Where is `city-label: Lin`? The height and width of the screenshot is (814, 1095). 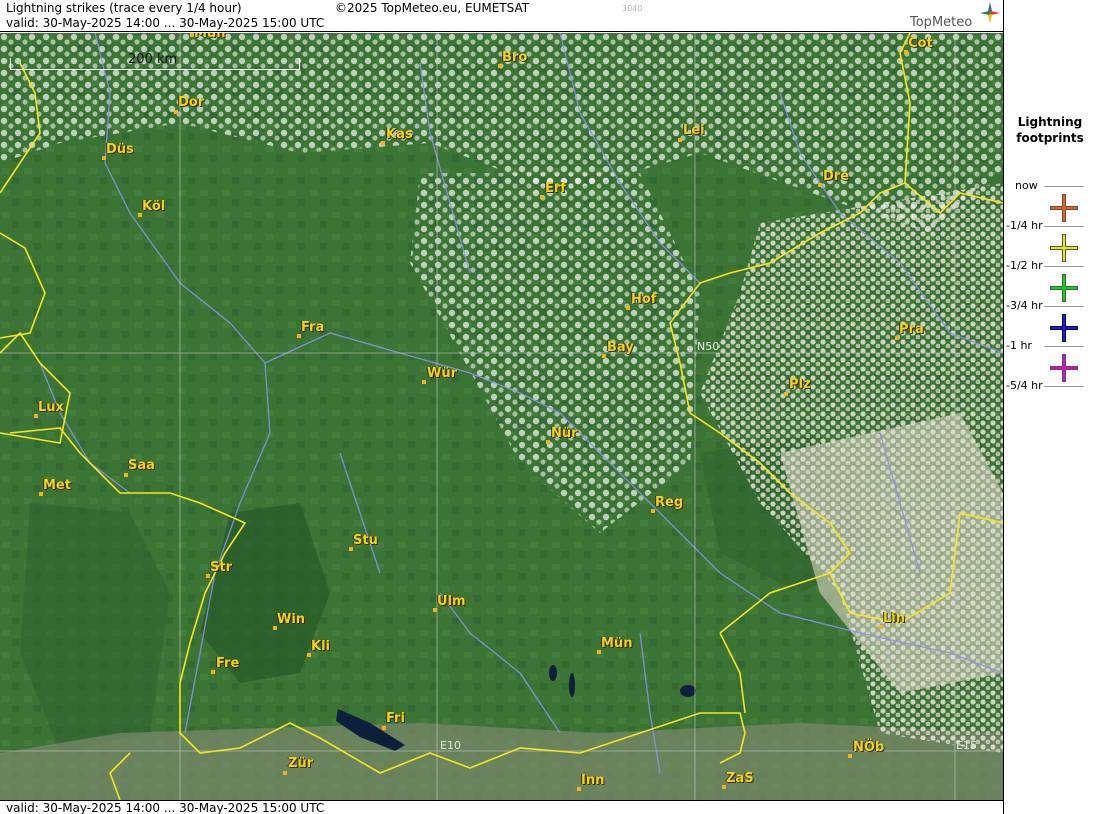
city-label: Lin is located at coordinates (894, 618).